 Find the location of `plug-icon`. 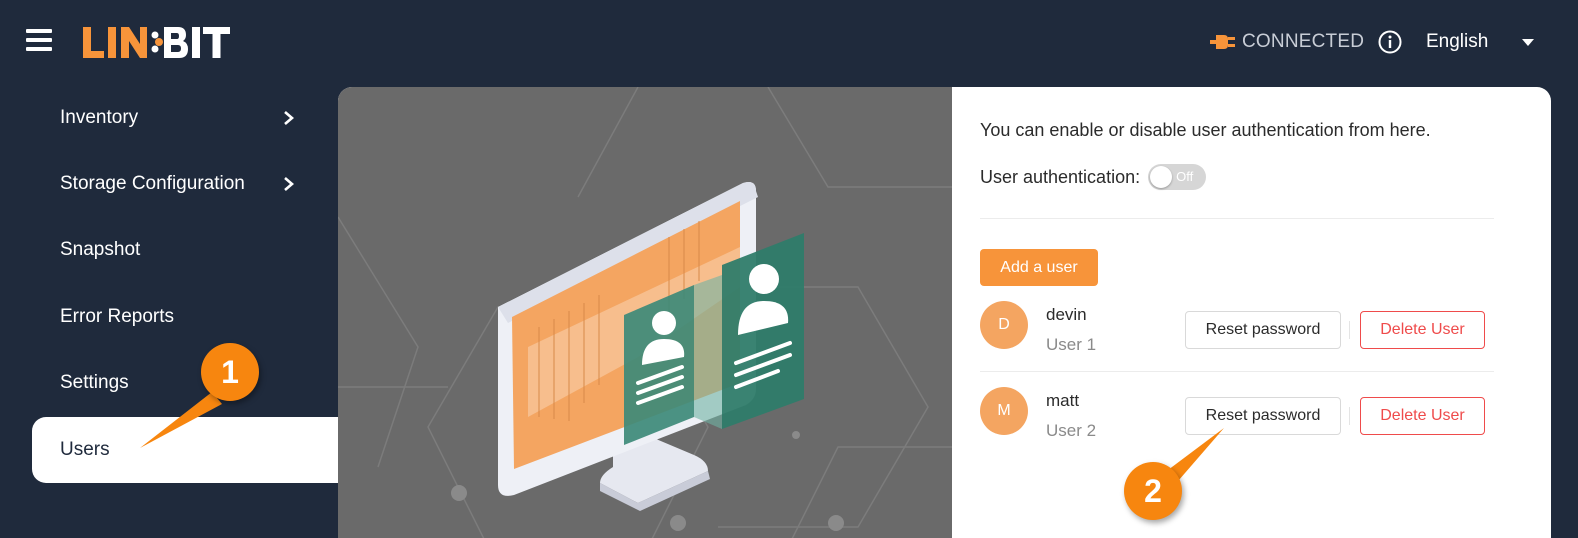

plug-icon is located at coordinates (1222, 42).